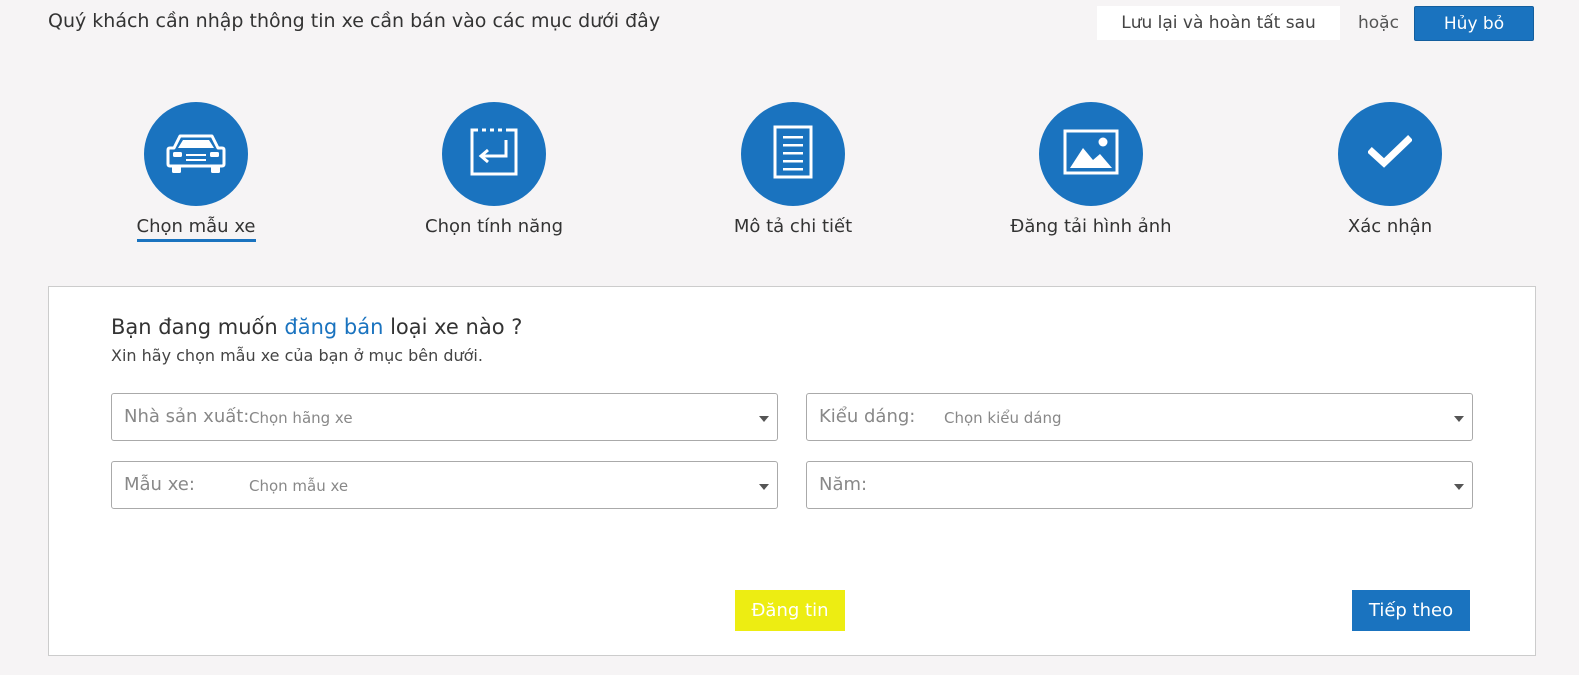  I want to click on enter-key-icon, so click(494, 154).